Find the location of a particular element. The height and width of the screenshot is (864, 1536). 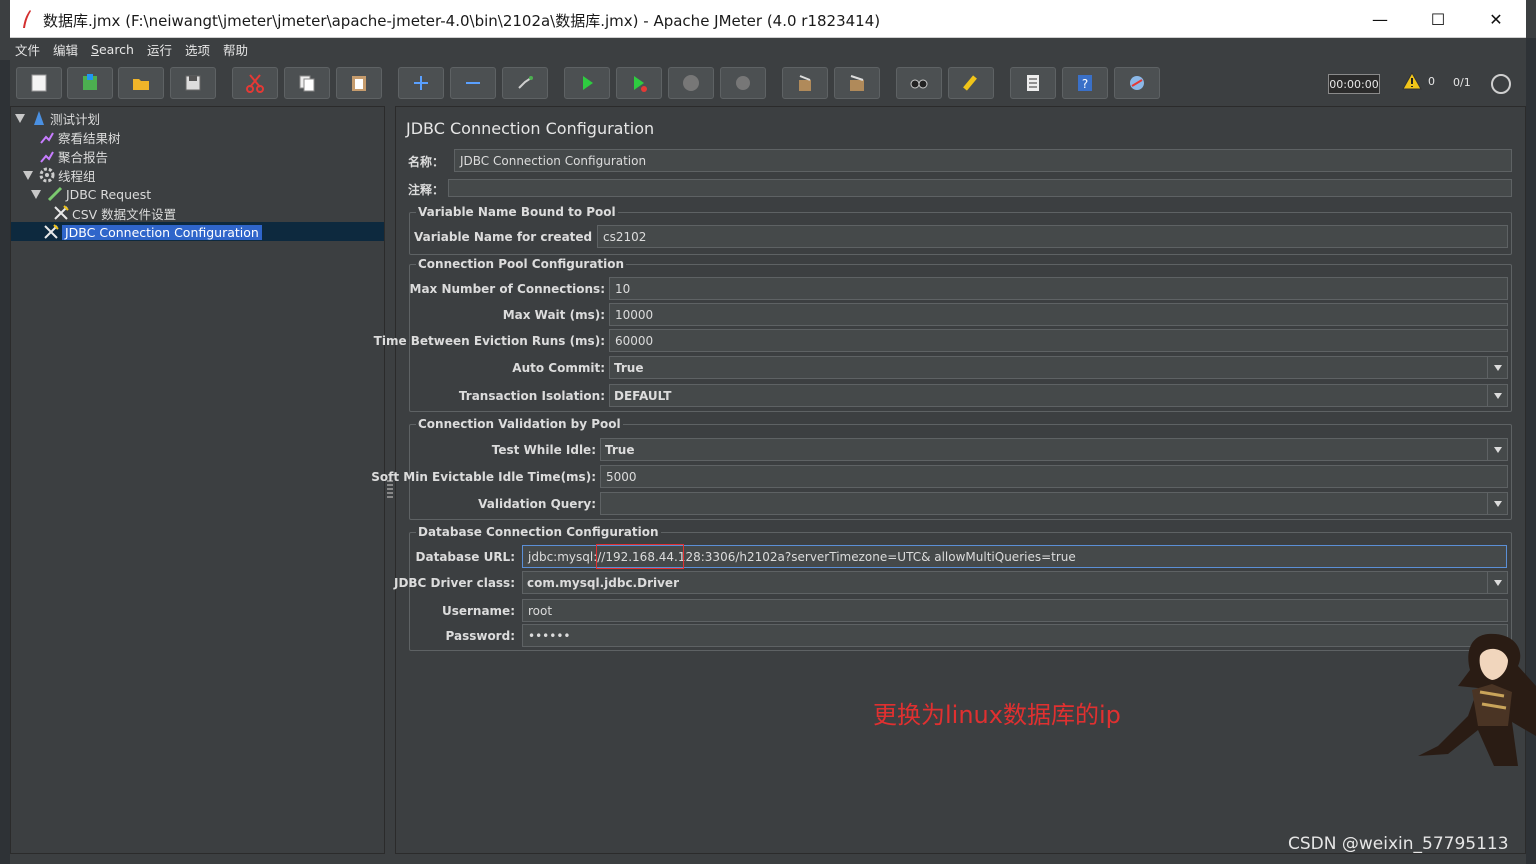

maximize-button: ☐ is located at coordinates (1438, 19).